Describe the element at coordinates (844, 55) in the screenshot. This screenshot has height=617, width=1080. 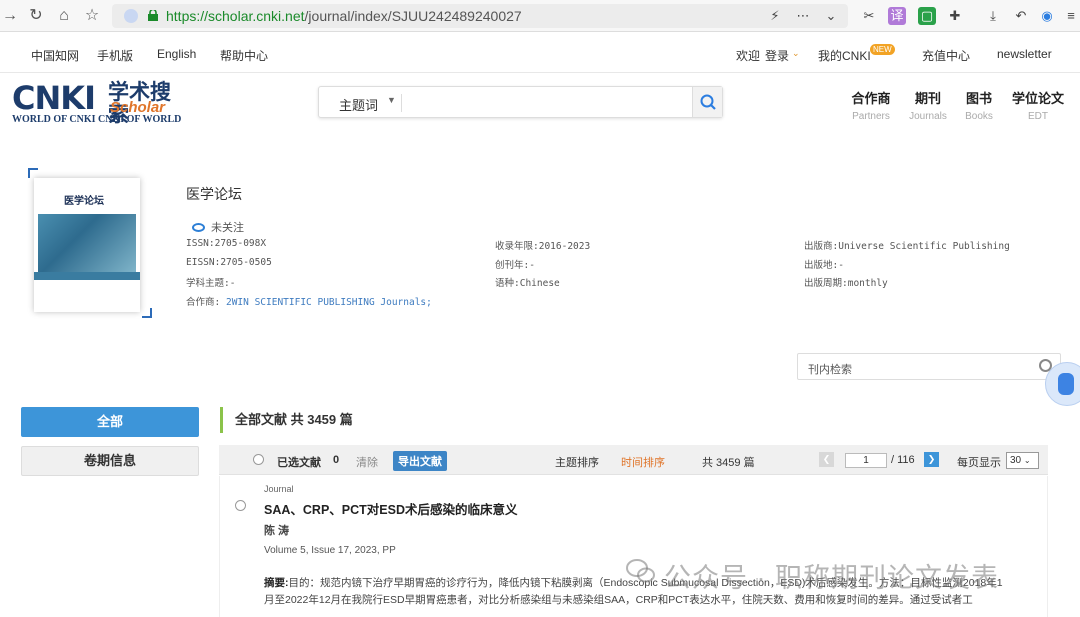
I see `my-cnki-link: 我的CNKI` at that location.